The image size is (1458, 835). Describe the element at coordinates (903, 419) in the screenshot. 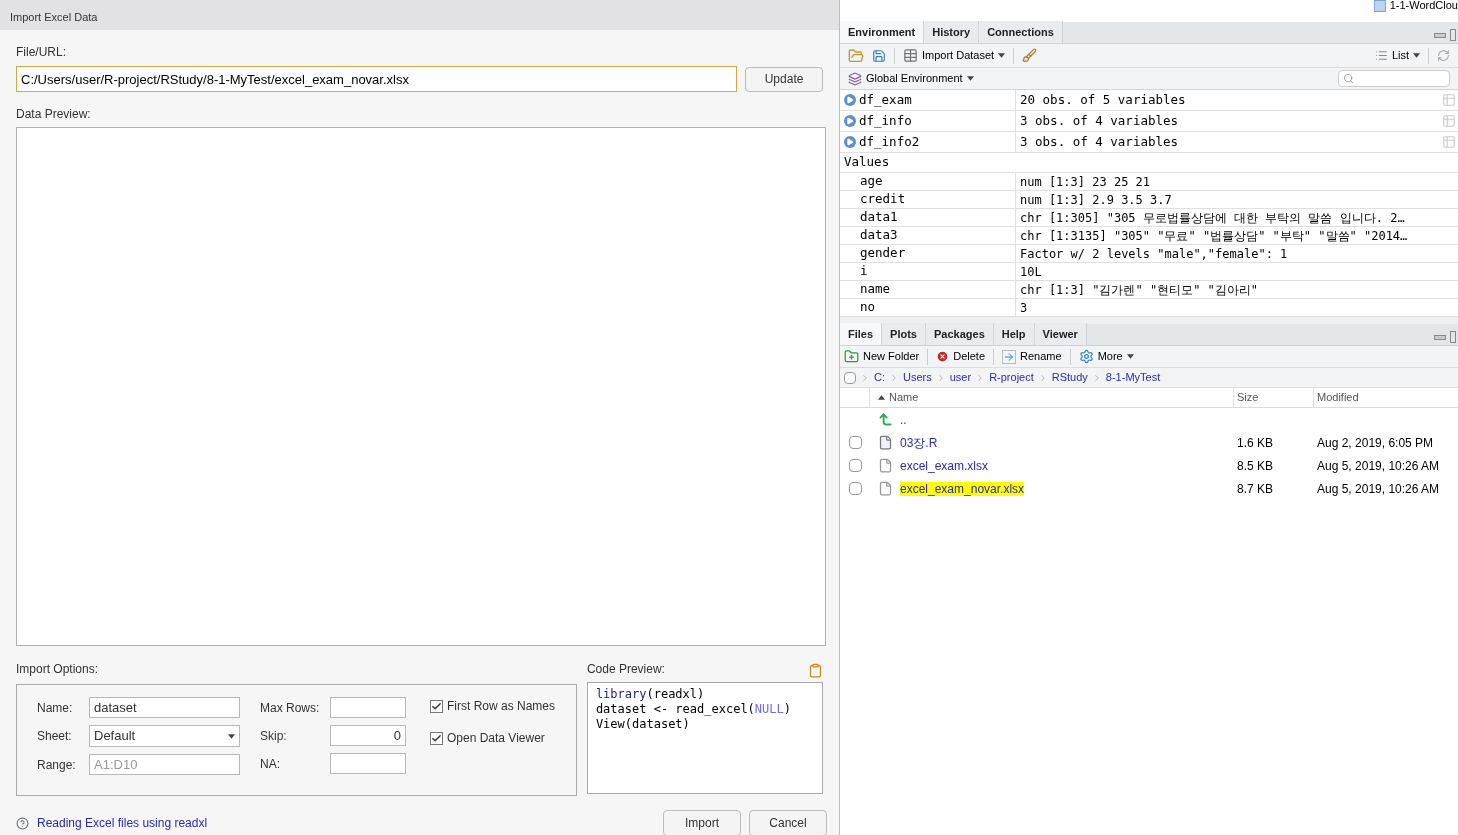

I see `file-name-link: ..` at that location.